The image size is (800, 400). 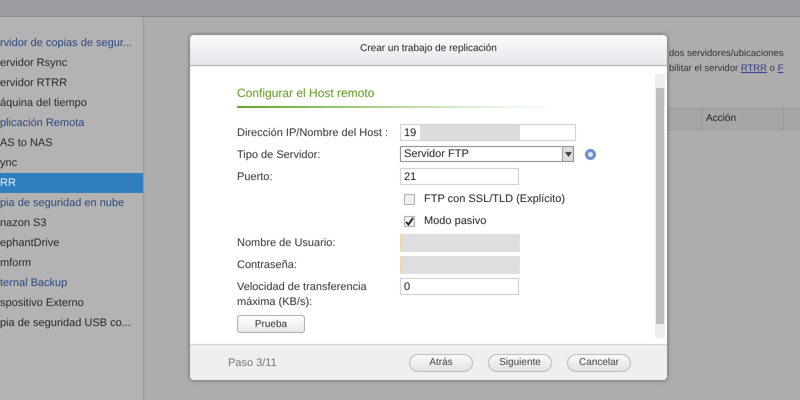 What do you see at coordinates (599, 363) in the screenshot?
I see `dialog-button: Cancelar` at bounding box center [599, 363].